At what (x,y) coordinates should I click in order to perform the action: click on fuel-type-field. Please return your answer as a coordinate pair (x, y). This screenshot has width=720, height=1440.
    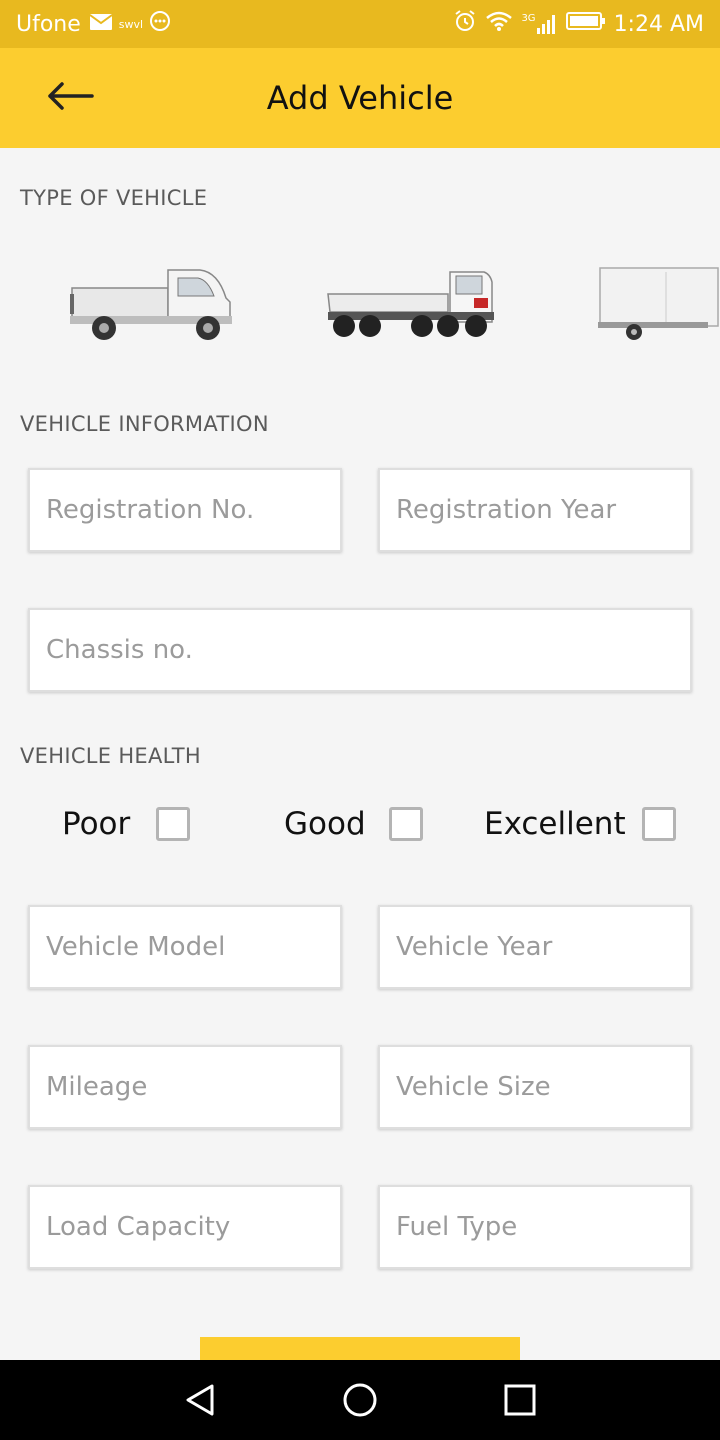
    Looking at the image, I should click on (535, 1227).